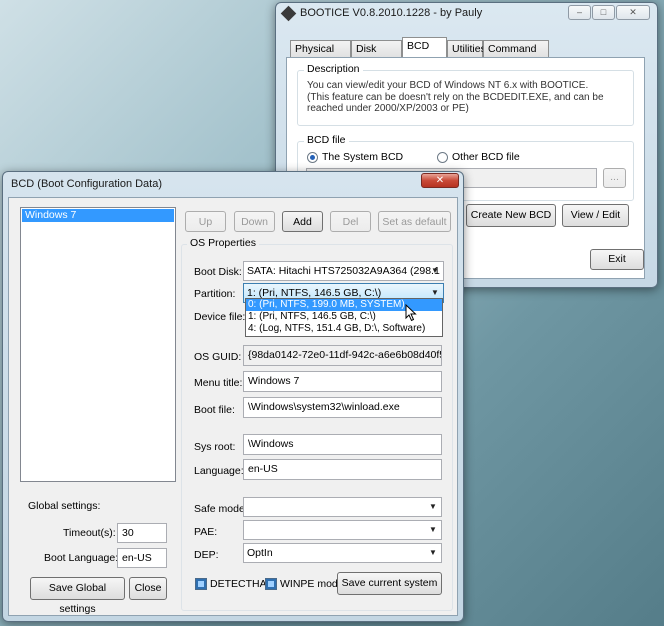 This screenshot has width=664, height=626. Describe the element at coordinates (344, 329) in the screenshot. I see `partition-option: 4: (Log, NTFS, 151.4 GB, D:\, Software)` at that location.